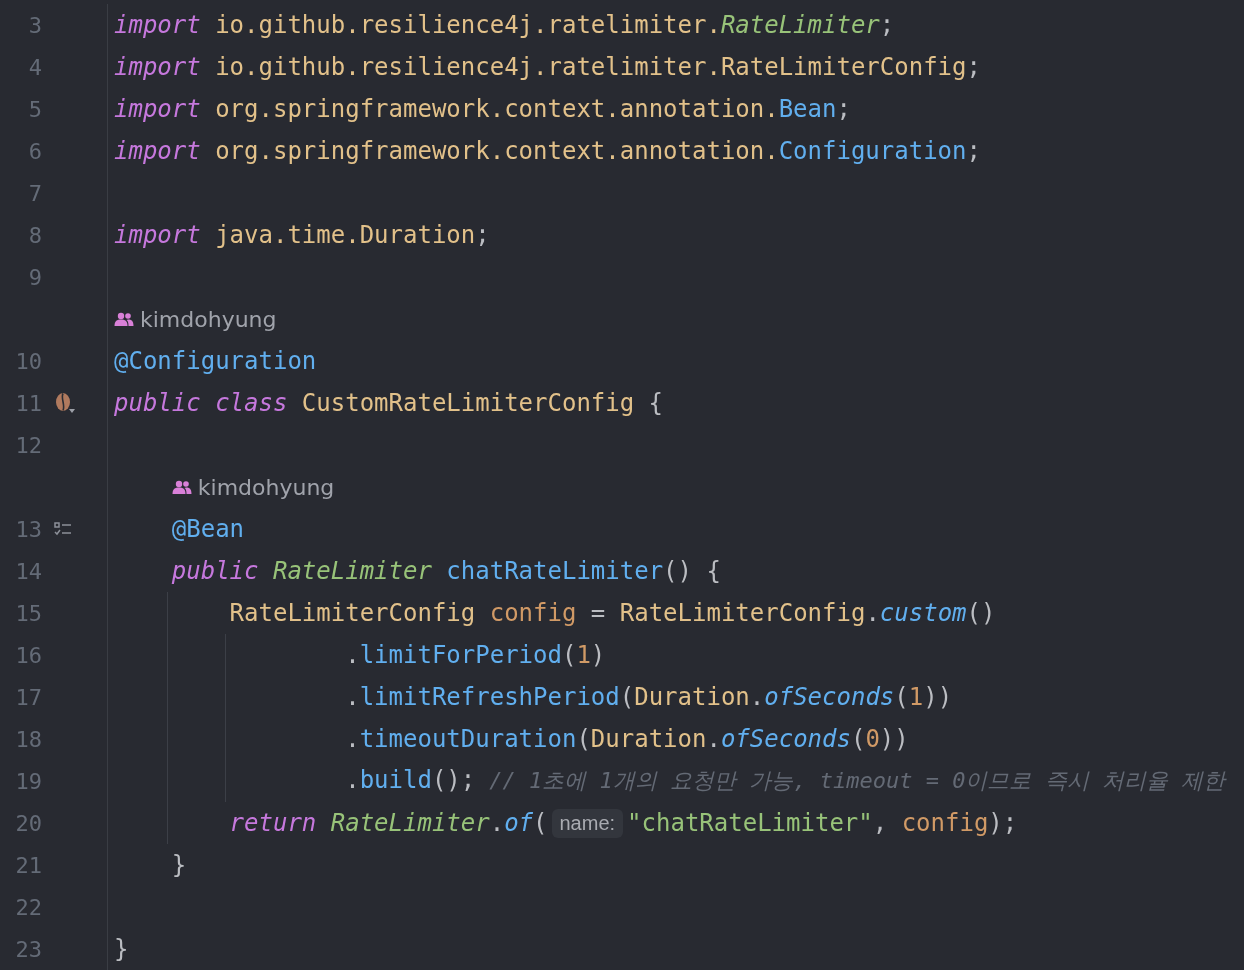 This screenshot has height=970, width=1244. Describe the element at coordinates (785, 781) in the screenshot. I see `code-text: .build(); // 1초에 1개의 요청만 가능, timeout = 0이므로 즉시 처리율 제한` at that location.